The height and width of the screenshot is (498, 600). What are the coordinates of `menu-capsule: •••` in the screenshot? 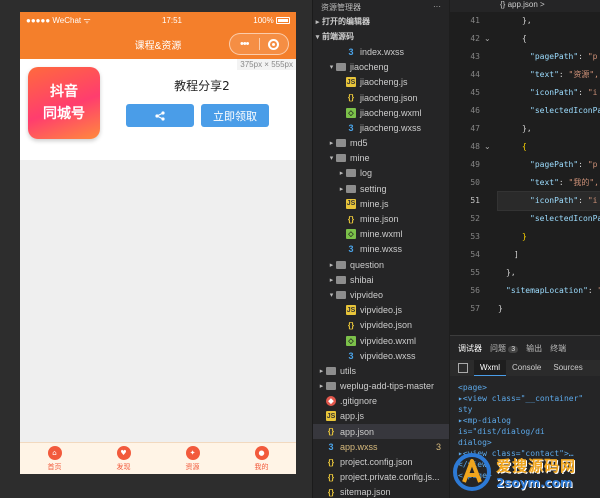 It's located at (259, 44).